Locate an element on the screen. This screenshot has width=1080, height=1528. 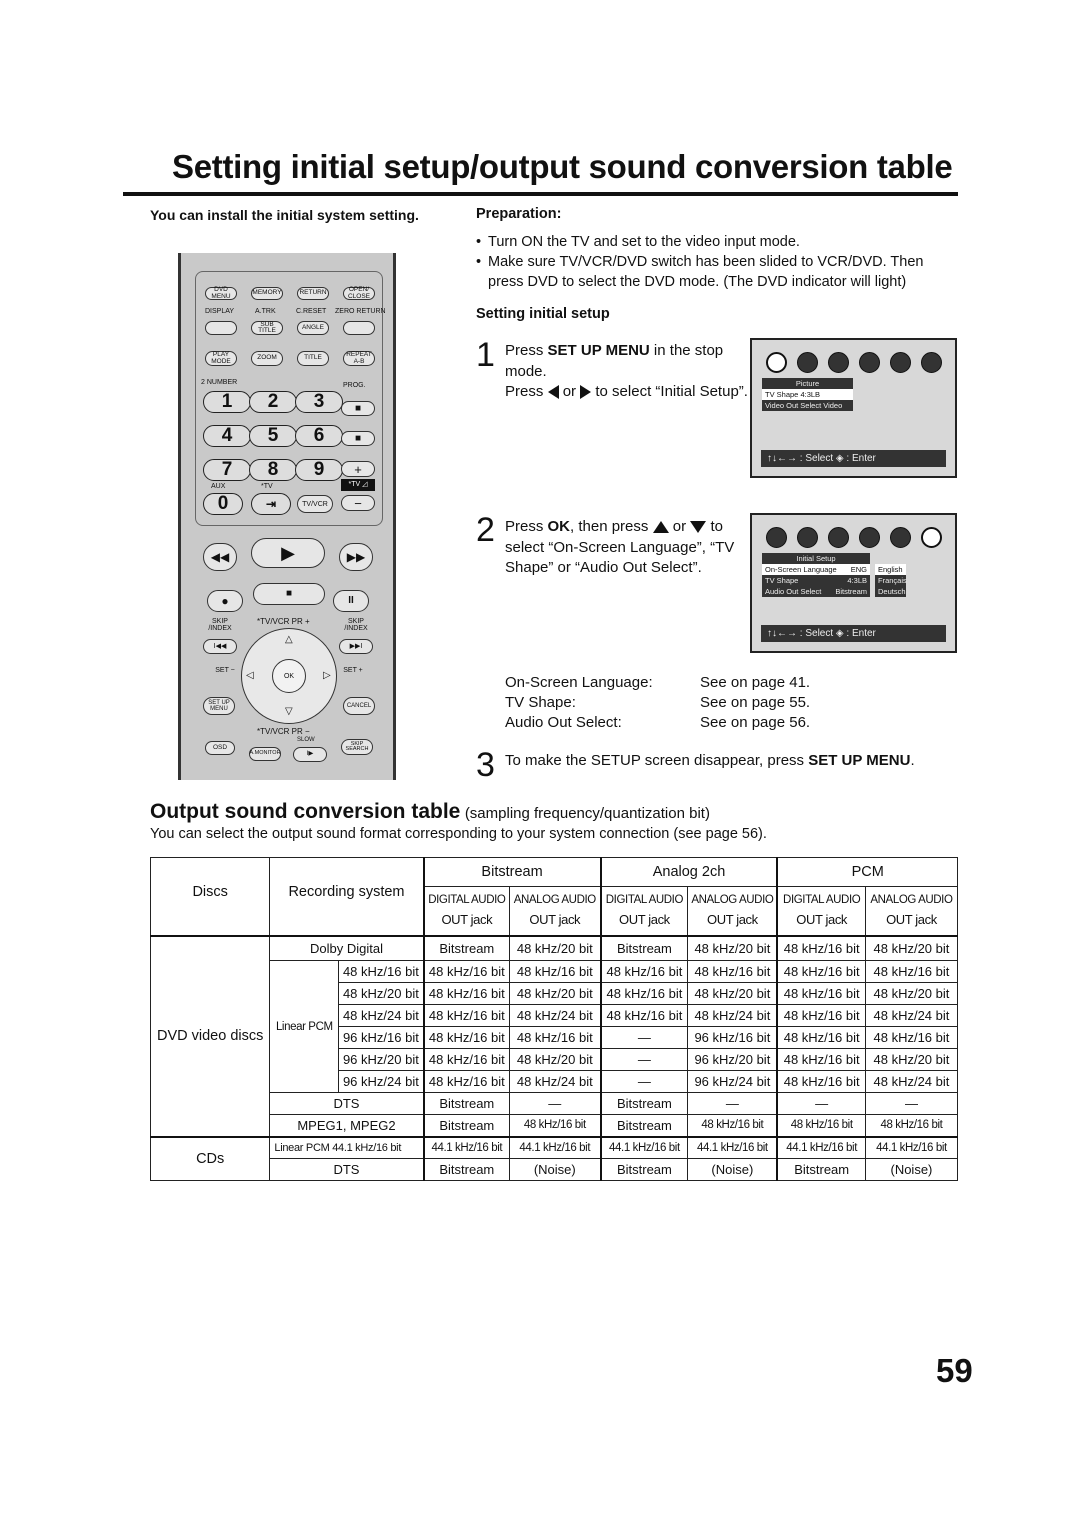
slow-button: I▶ is located at coordinates (310, 754).